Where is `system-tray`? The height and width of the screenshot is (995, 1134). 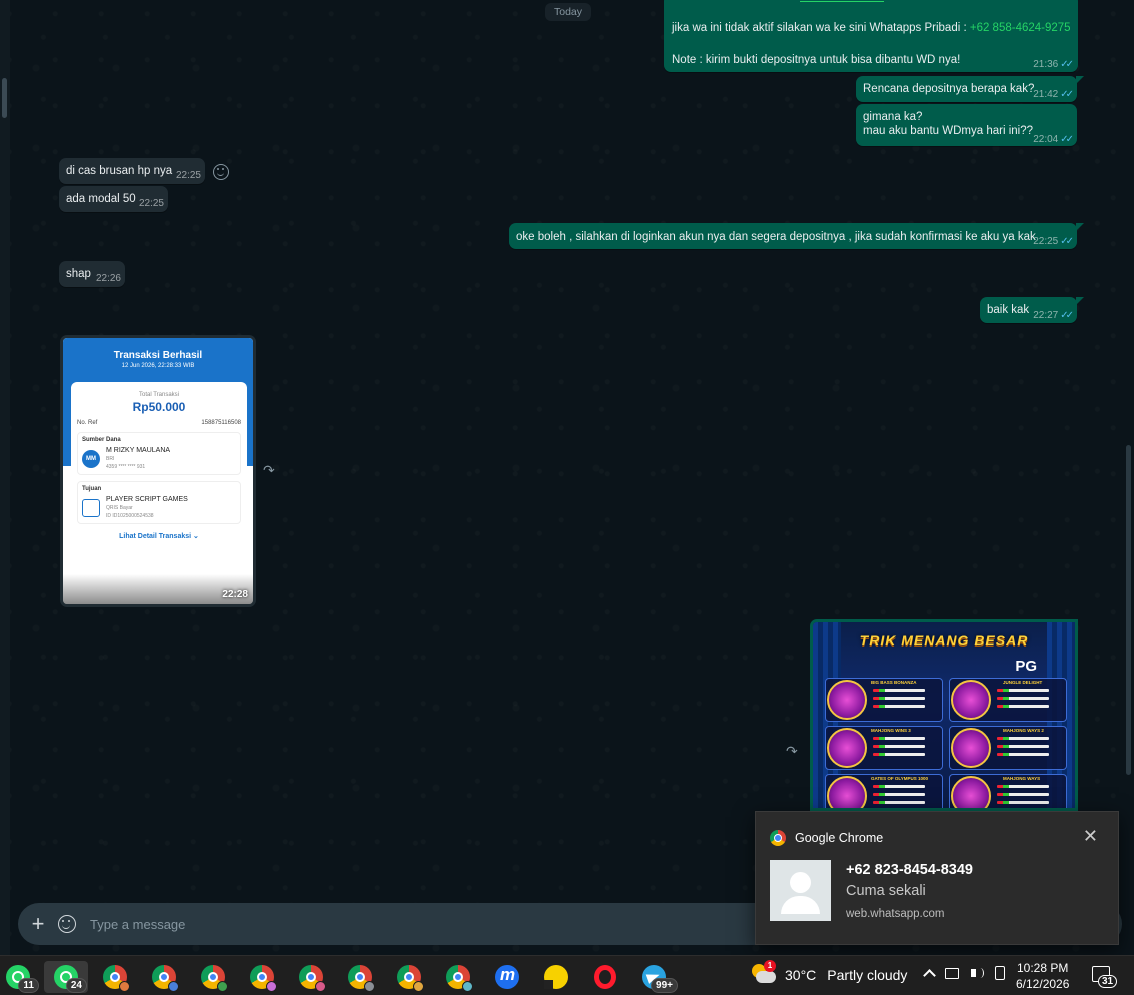
system-tray is located at coordinates (964, 974).